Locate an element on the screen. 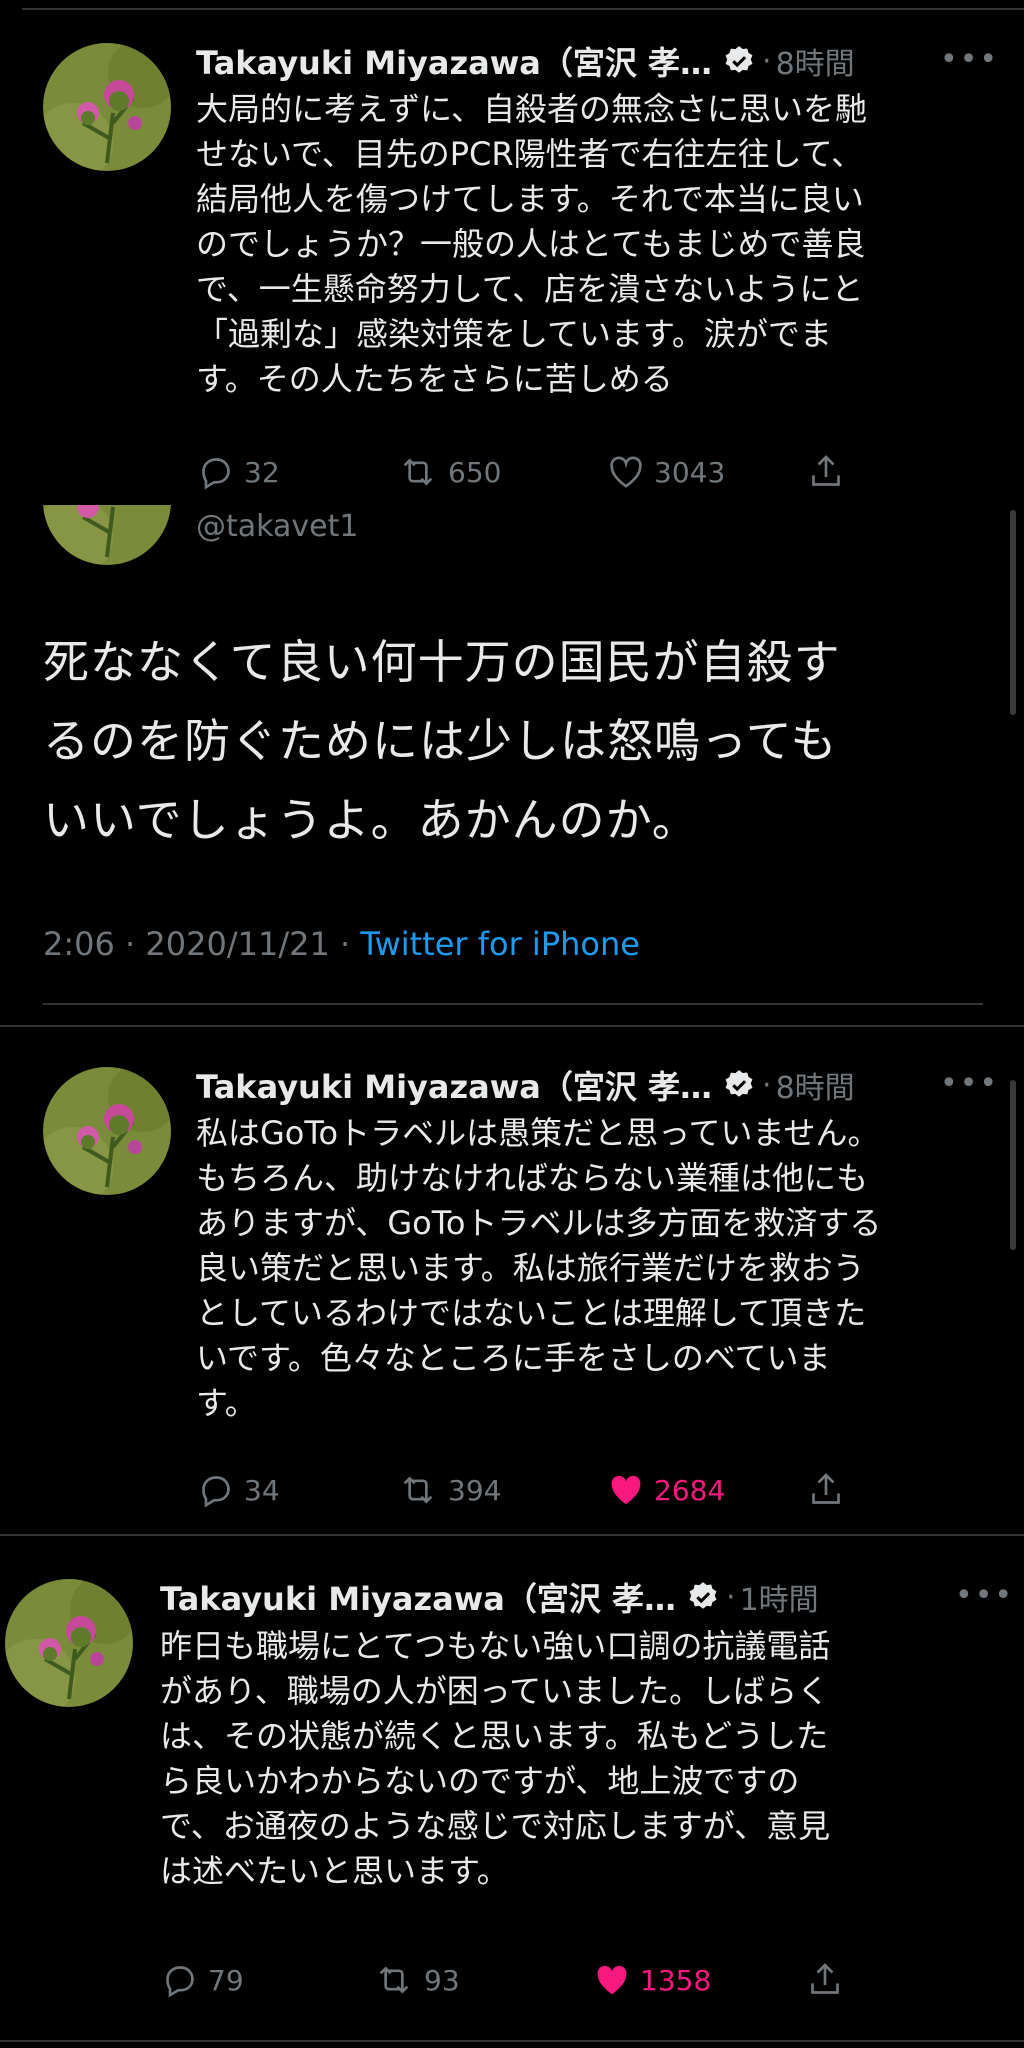  retweet-count: 650 is located at coordinates (475, 472).